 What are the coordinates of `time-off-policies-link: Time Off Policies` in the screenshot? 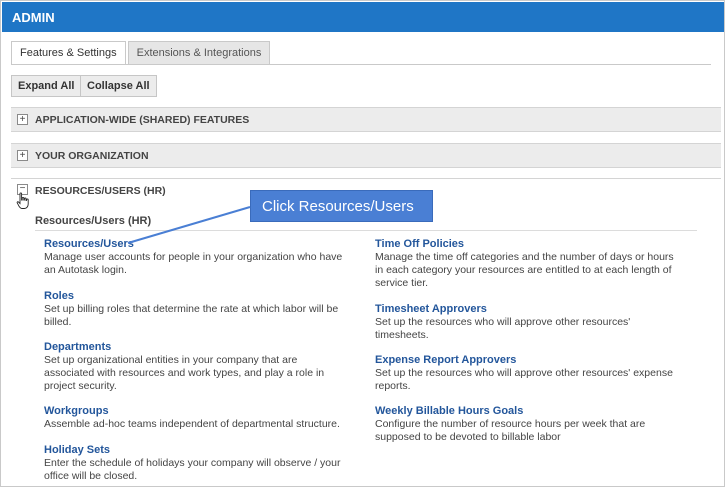 It's located at (540, 244).